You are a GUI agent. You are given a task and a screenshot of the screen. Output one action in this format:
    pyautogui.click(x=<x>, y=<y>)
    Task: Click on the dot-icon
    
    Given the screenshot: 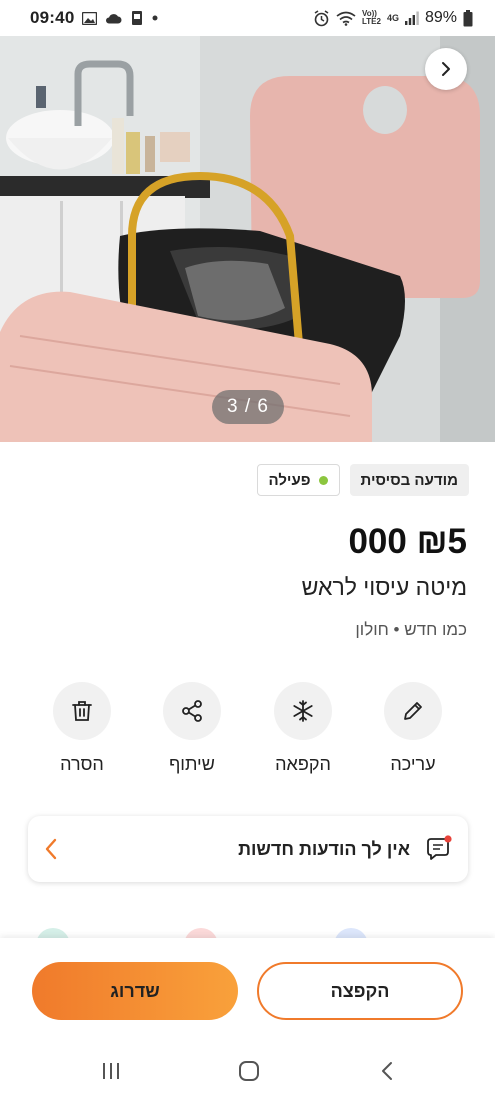 What is the action you would take?
    pyautogui.click(x=155, y=18)
    